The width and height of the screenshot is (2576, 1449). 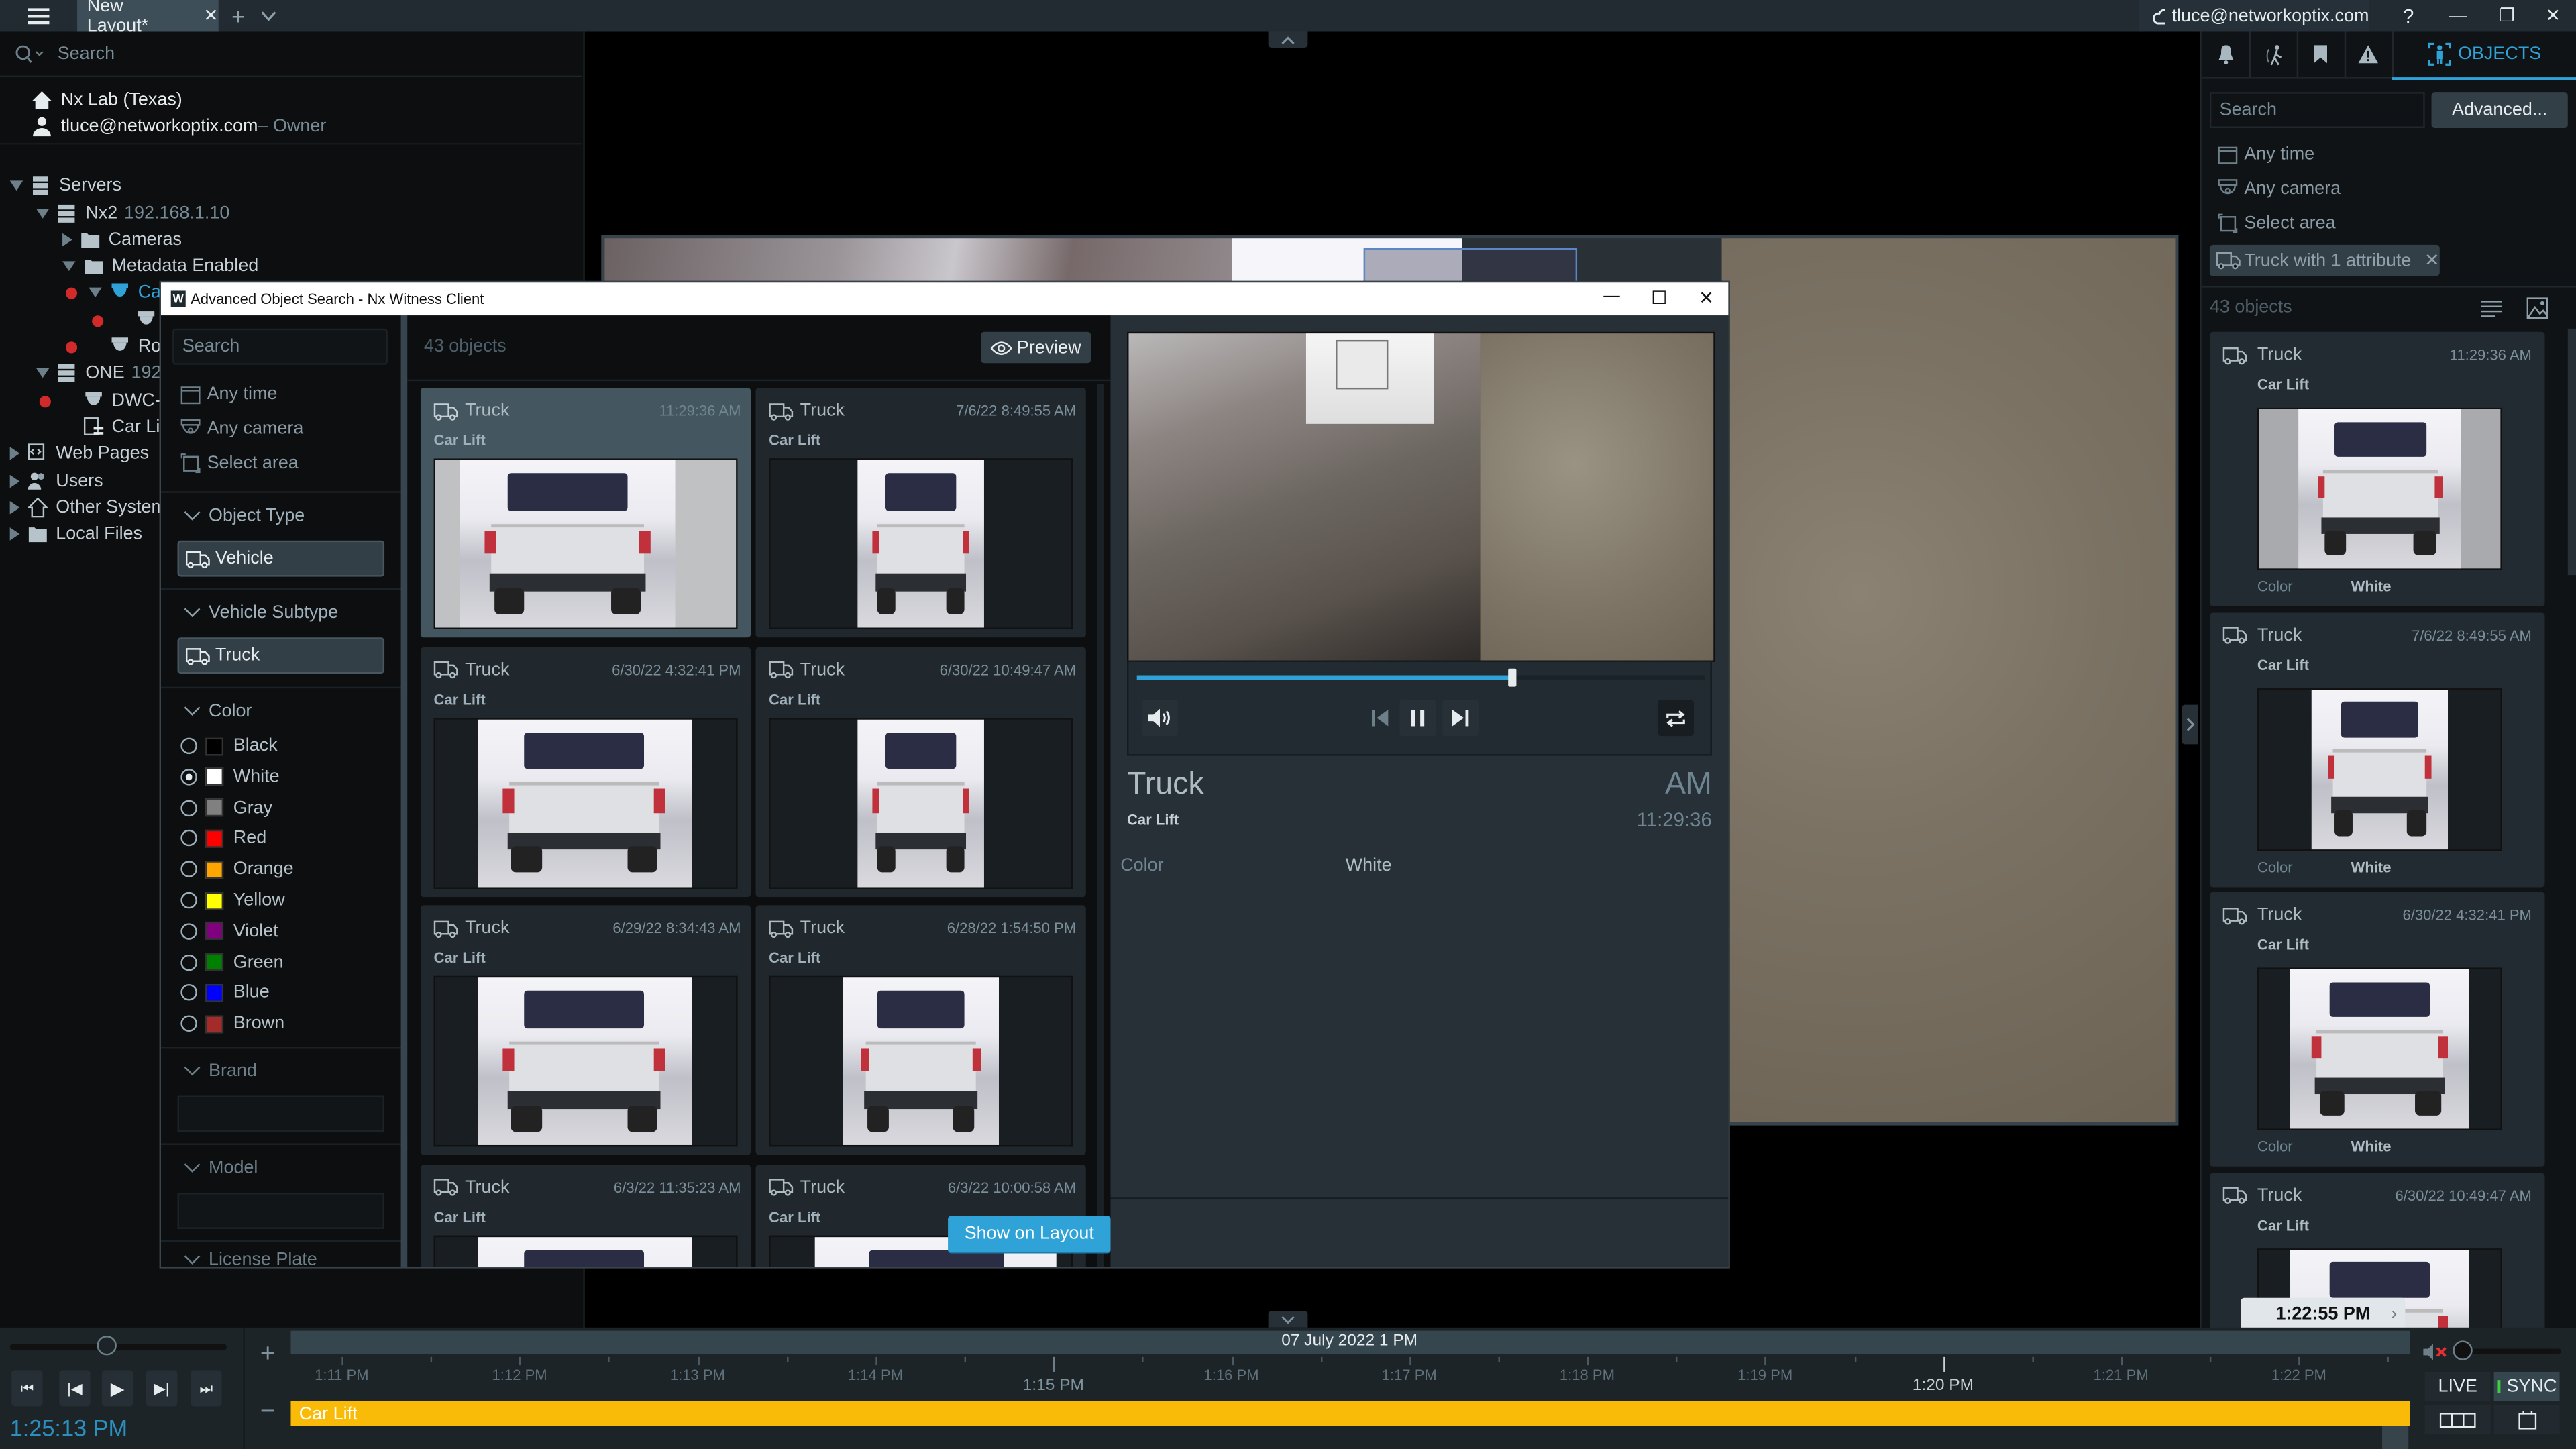 What do you see at coordinates (244, 516) in the screenshot?
I see `object-type-header: Object Type` at bounding box center [244, 516].